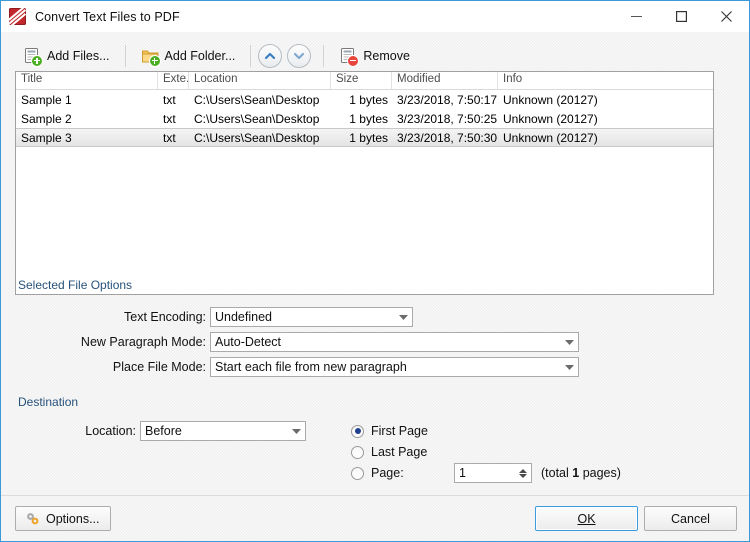 The width and height of the screenshot is (750, 542). I want to click on cell-title: Sample 1, so click(46, 99).